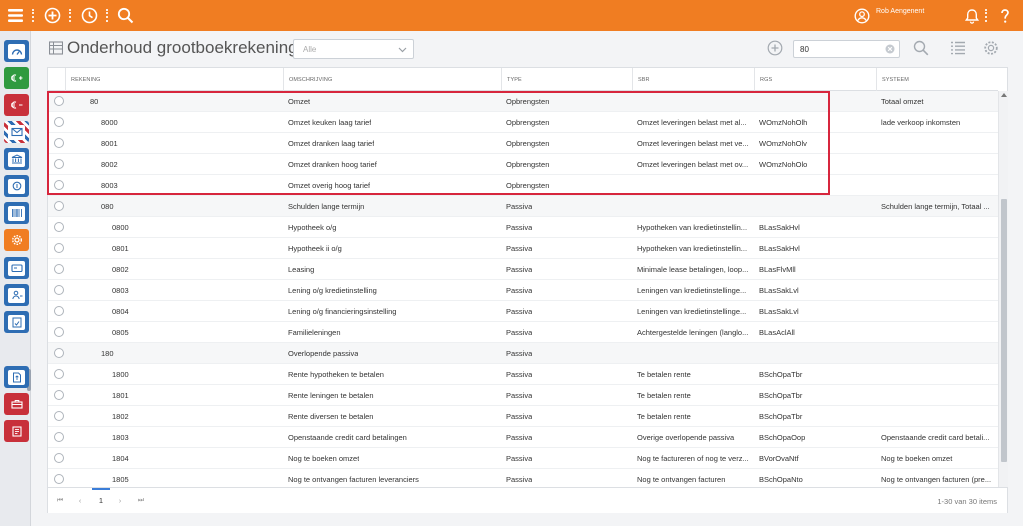 The width and height of the screenshot is (1023, 526). What do you see at coordinates (900, 11) in the screenshot?
I see `user-name: Rob Aengenent` at bounding box center [900, 11].